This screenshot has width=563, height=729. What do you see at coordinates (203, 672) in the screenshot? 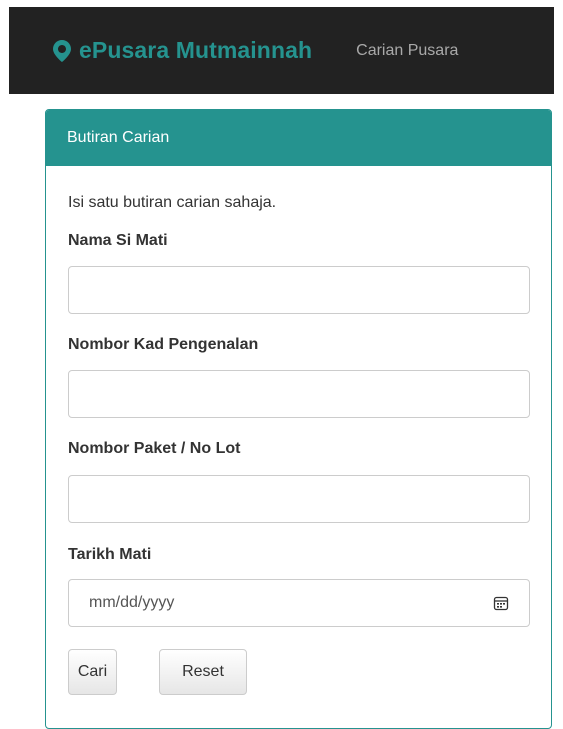
I see `reset-button: Reset` at bounding box center [203, 672].